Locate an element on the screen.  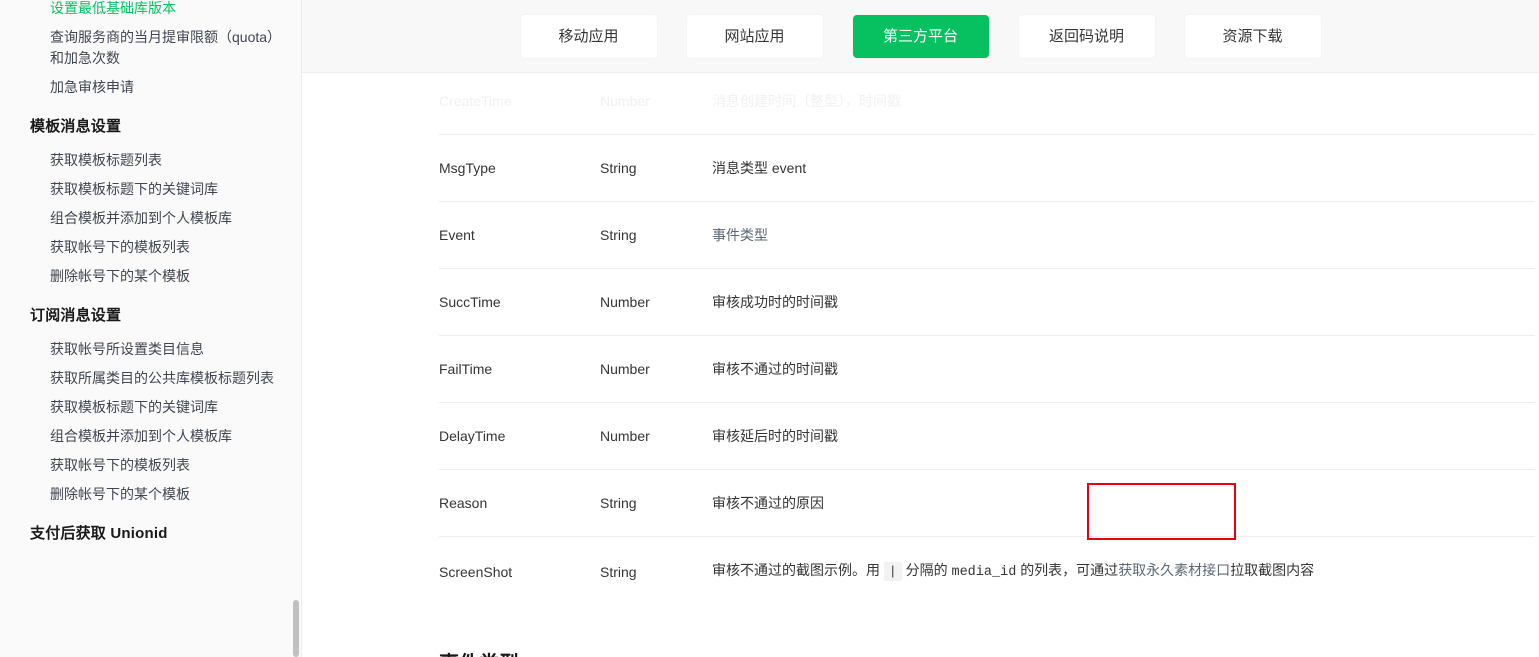
desc-text-4: 拉取截图内容 is located at coordinates (1272, 570).